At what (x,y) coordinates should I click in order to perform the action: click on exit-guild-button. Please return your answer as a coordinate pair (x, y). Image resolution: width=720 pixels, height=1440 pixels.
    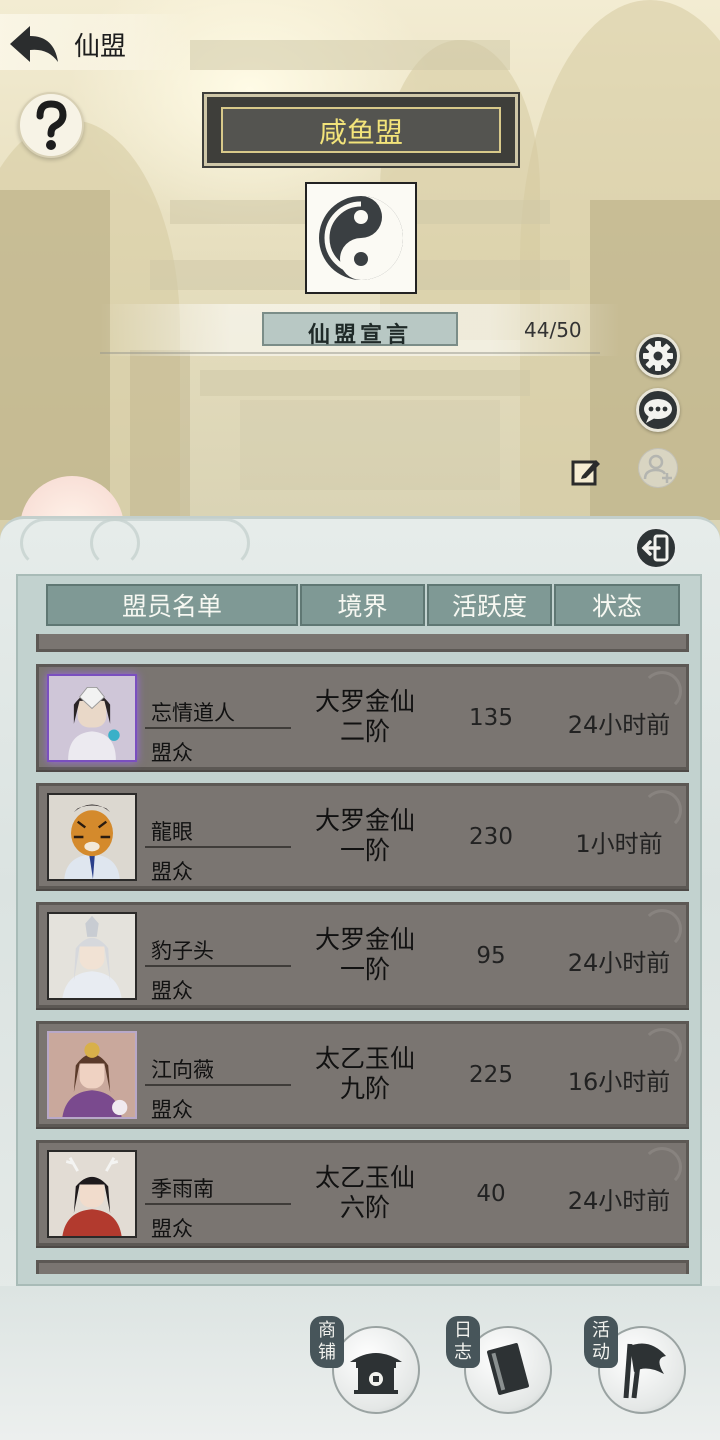
    Looking at the image, I should click on (656, 548).